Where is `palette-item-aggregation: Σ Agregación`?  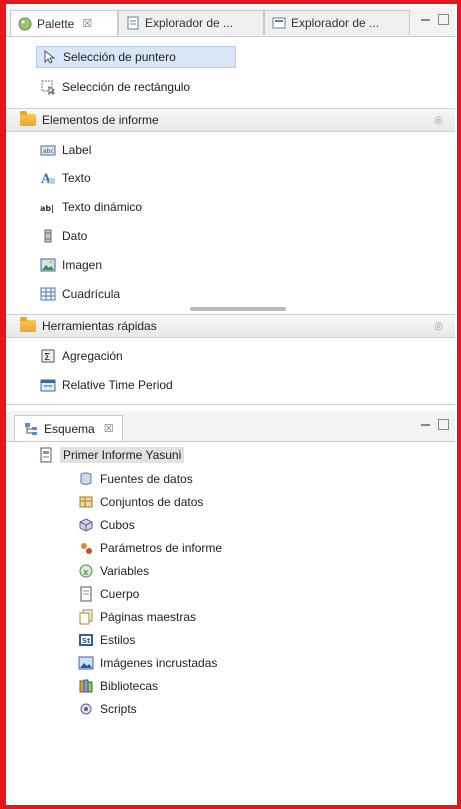 palette-item-aggregation: Σ Agregación is located at coordinates (81, 356).